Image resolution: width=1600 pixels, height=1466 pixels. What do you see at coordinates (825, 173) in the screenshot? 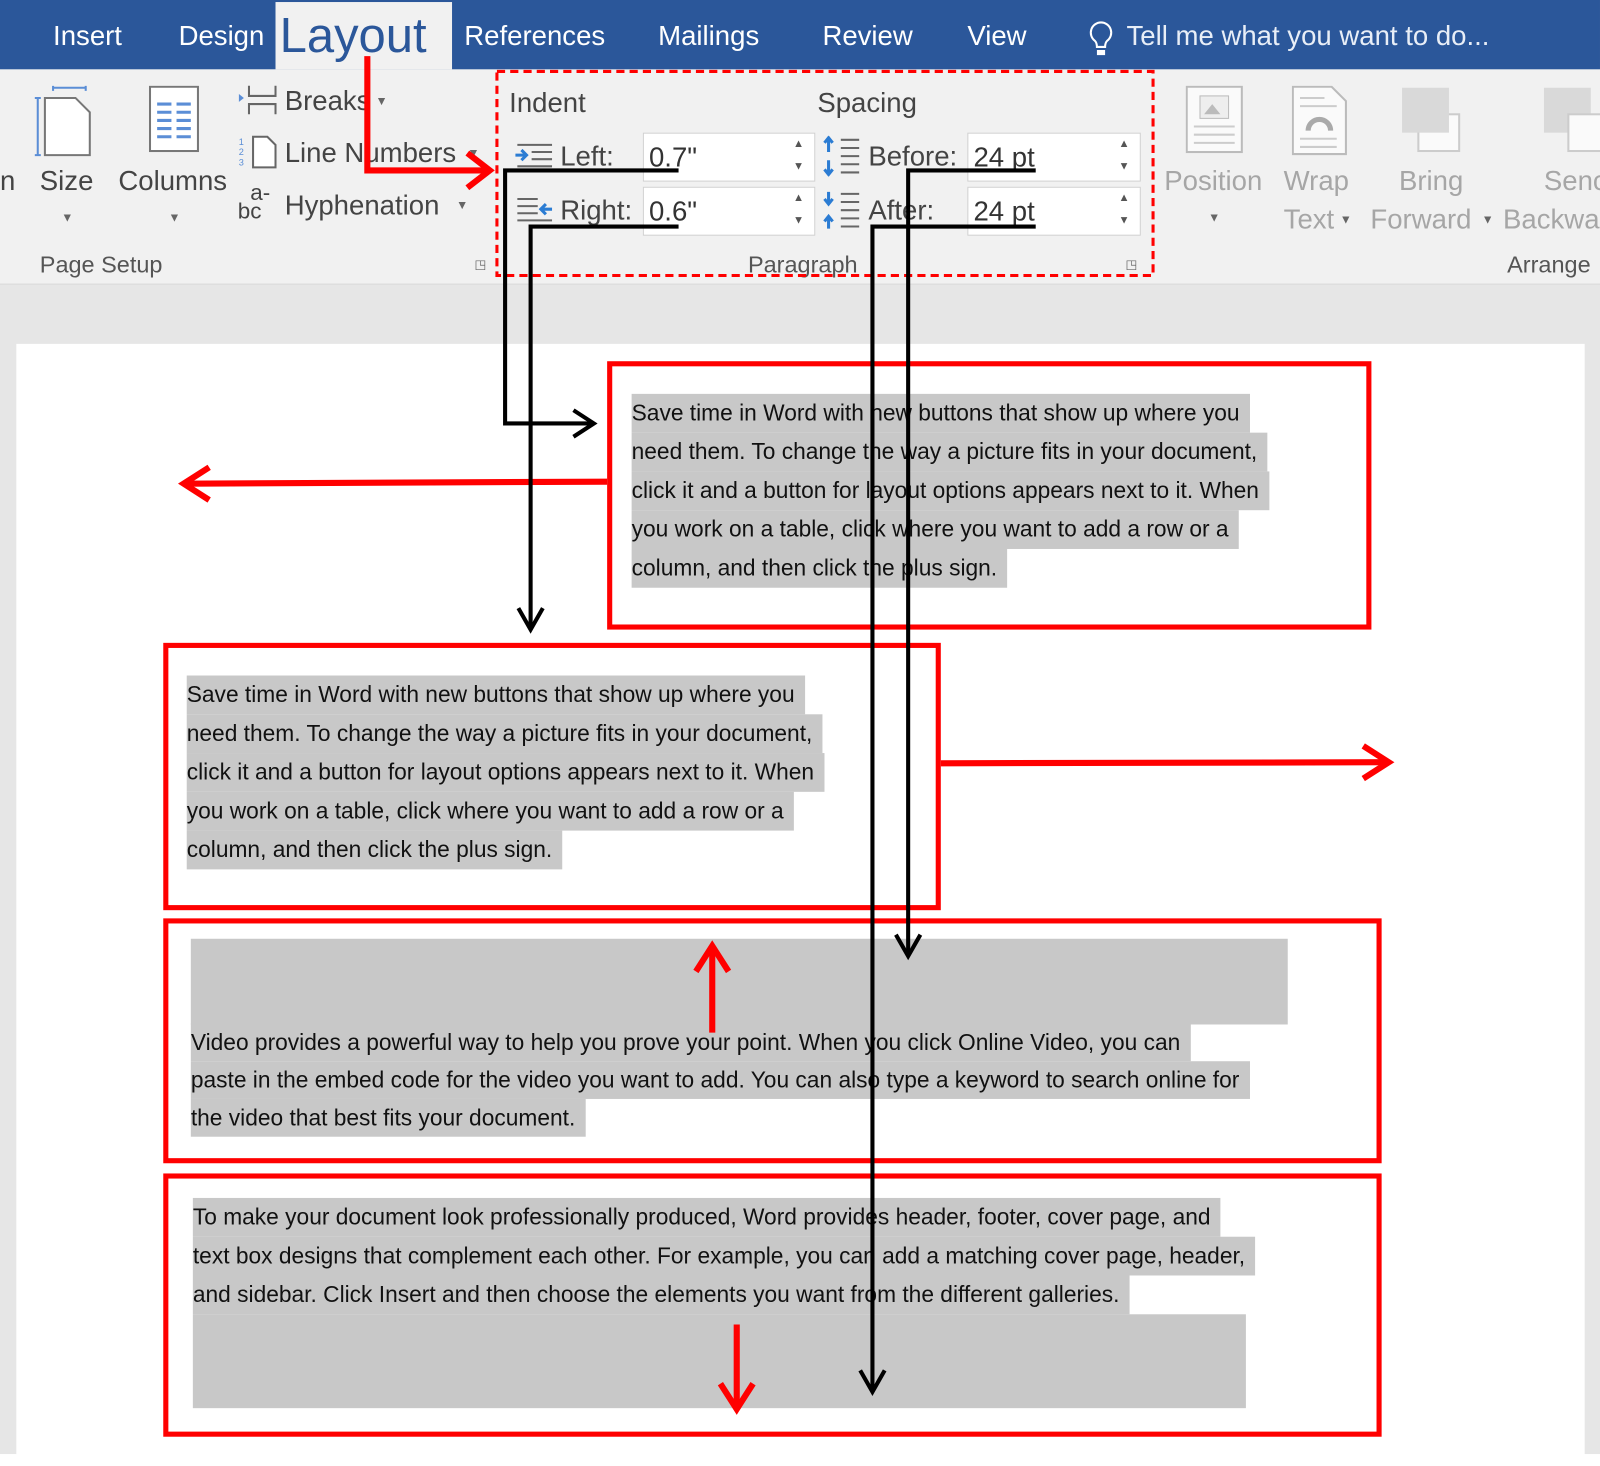
I see `paragraph-group-highlight` at bounding box center [825, 173].